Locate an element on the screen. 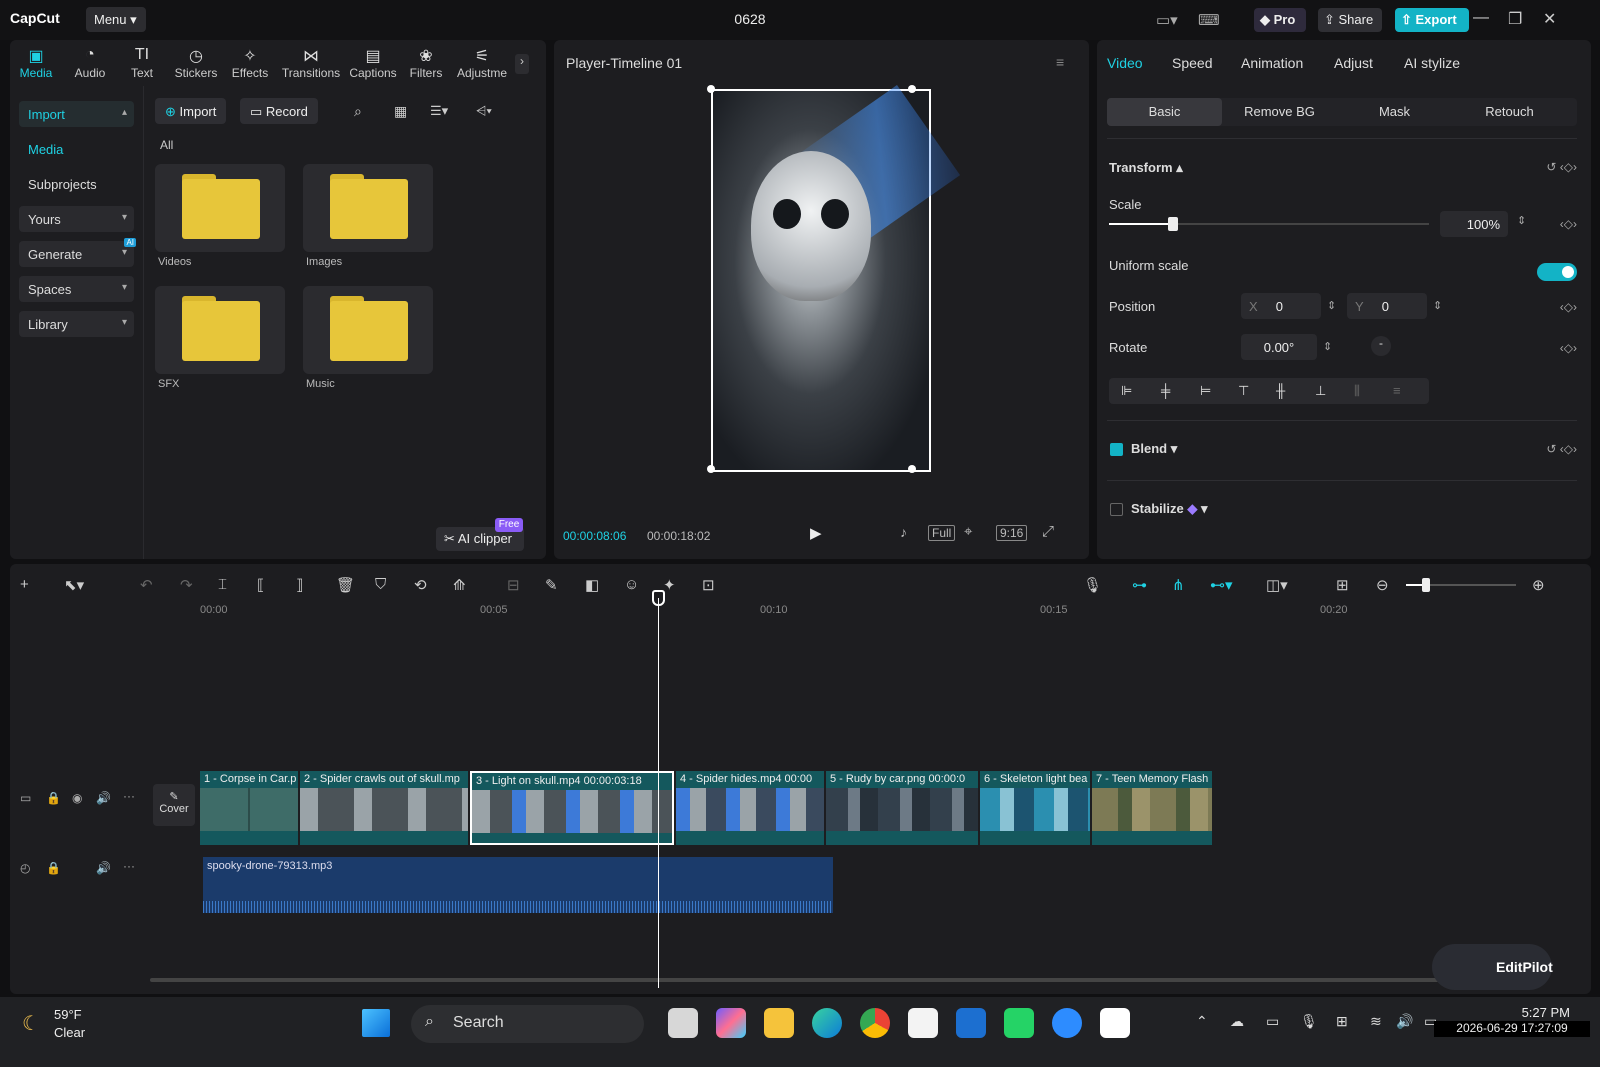 This screenshot has height=1067, width=1600. onedrive-icon: ☁ is located at coordinates (1237, 1021).